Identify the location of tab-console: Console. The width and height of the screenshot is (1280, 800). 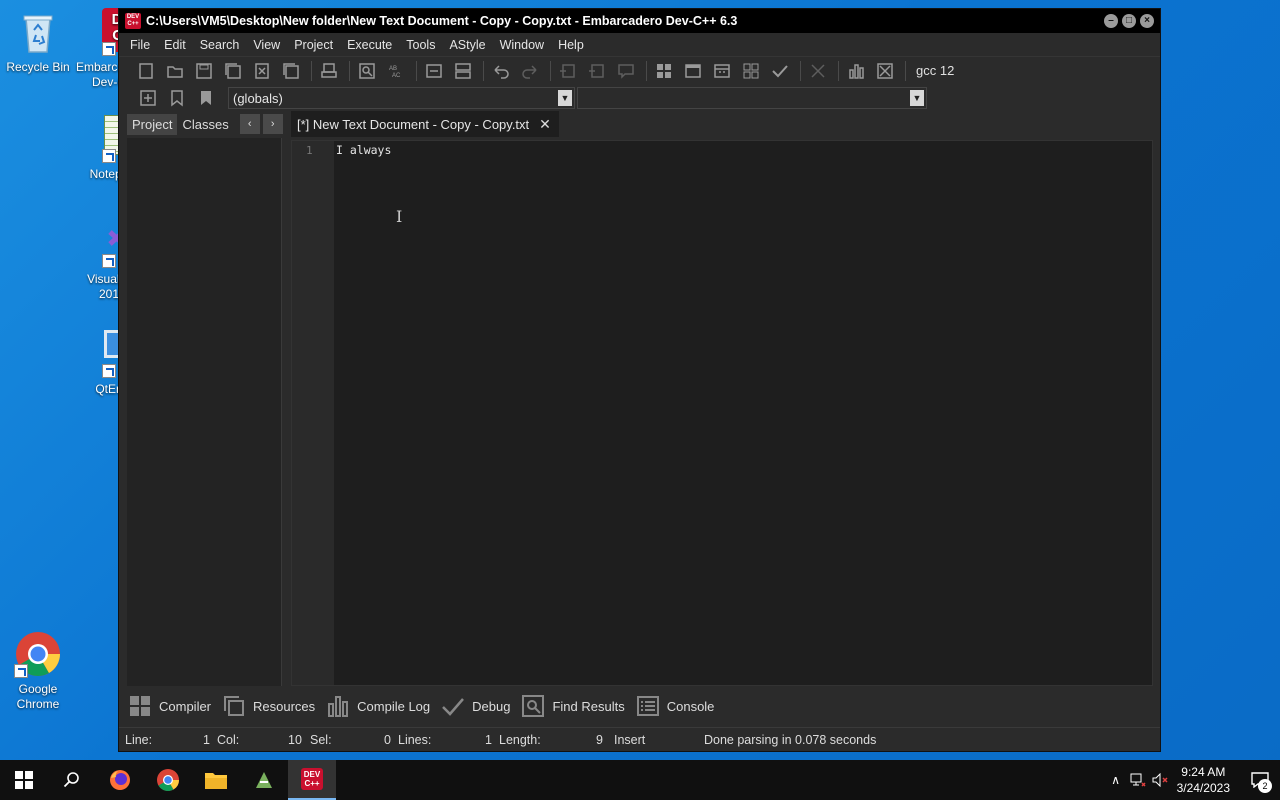
(675, 706).